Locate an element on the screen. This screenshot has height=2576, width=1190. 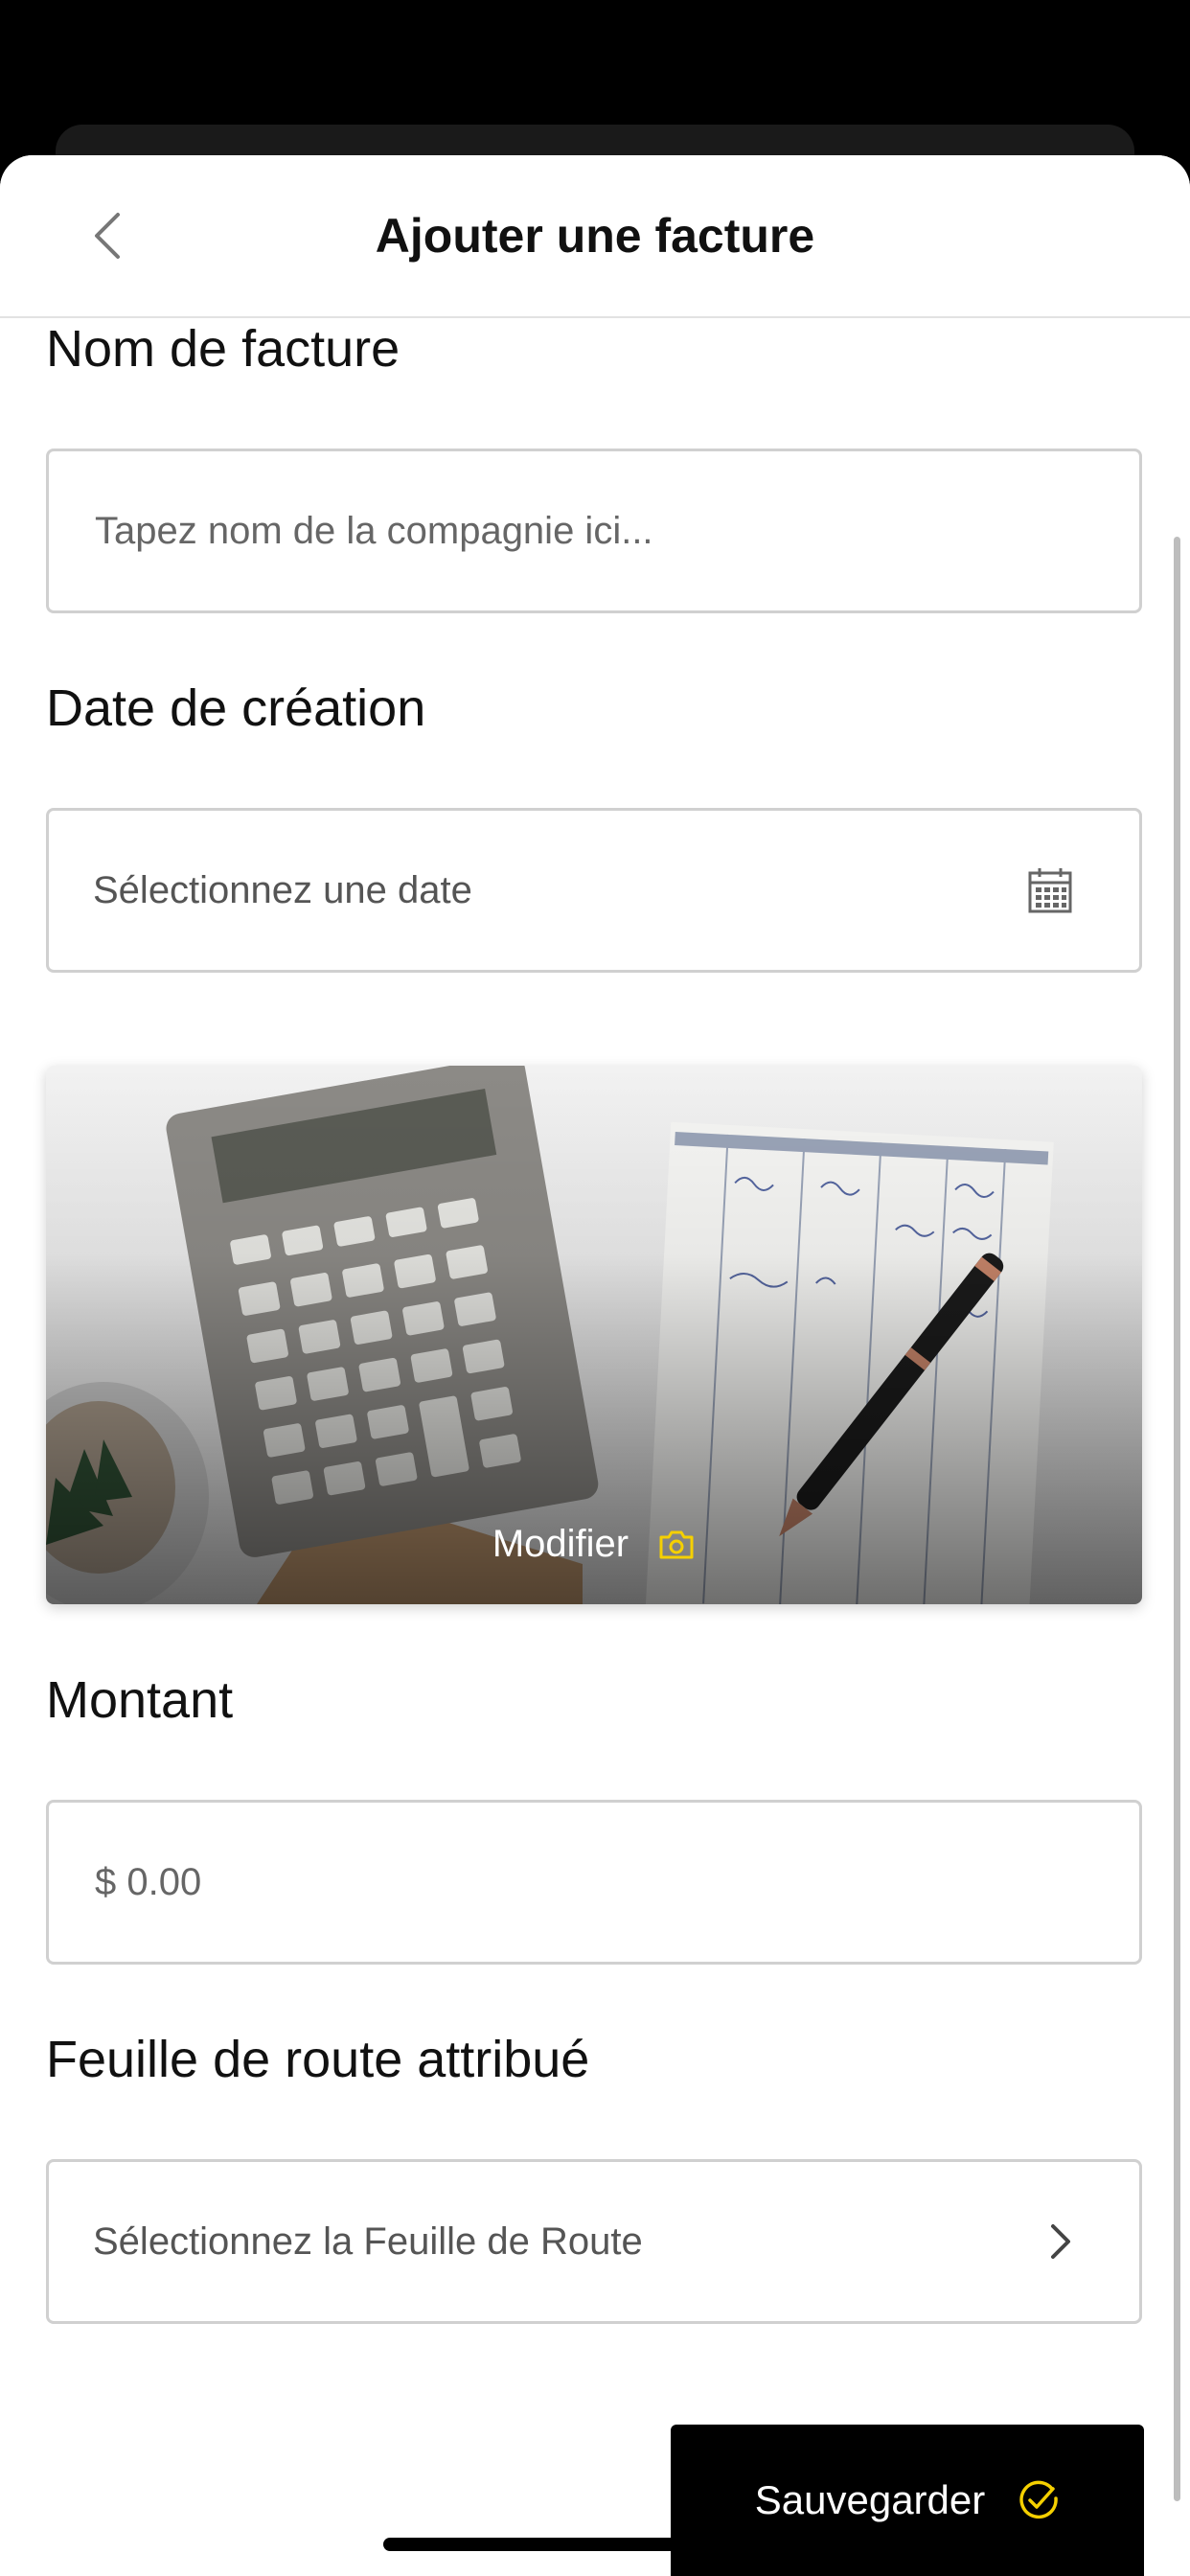
save-label: Sauvegarder is located at coordinates (870, 2499).